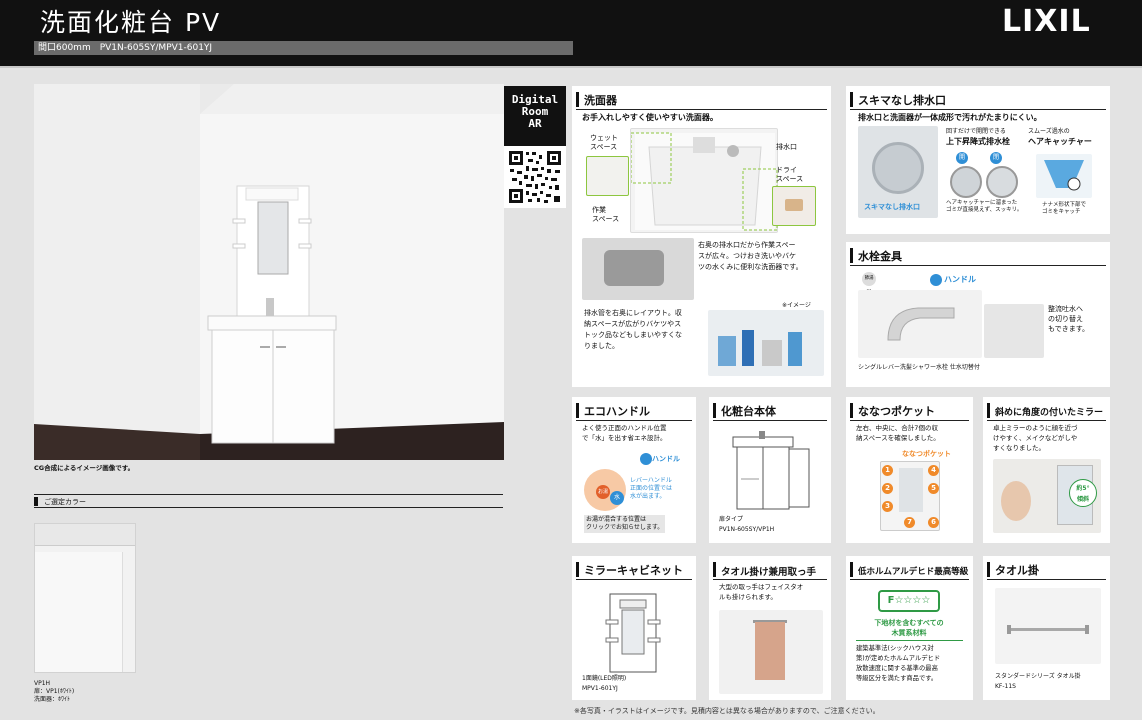 The height and width of the screenshot is (720, 1142). What do you see at coordinates (600, 688) in the screenshot?
I see `mirror-cabinet-model: MPV1-601YJ` at bounding box center [600, 688].